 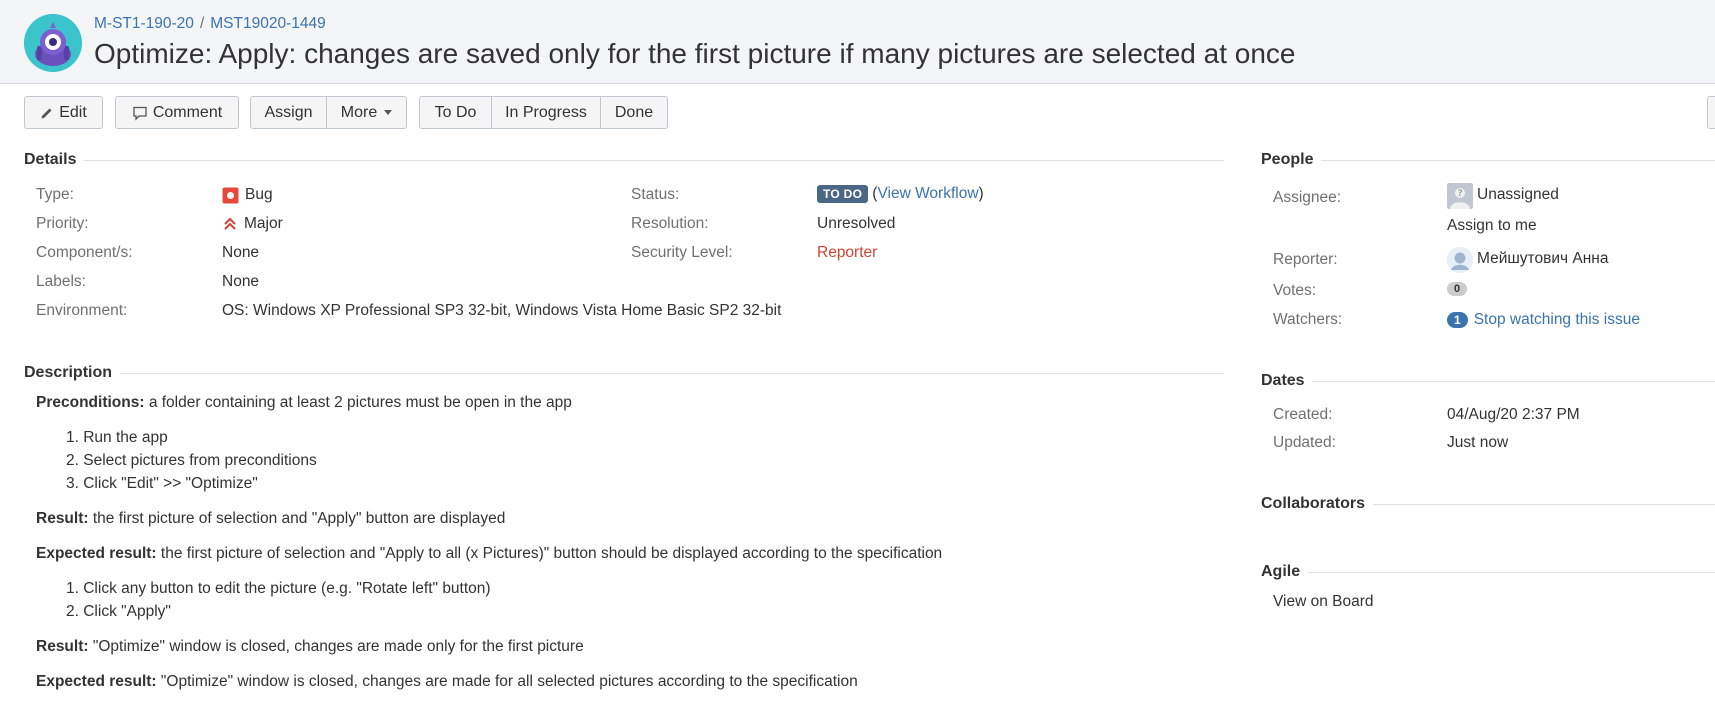 What do you see at coordinates (240, 282) in the screenshot?
I see `labels-value: None` at bounding box center [240, 282].